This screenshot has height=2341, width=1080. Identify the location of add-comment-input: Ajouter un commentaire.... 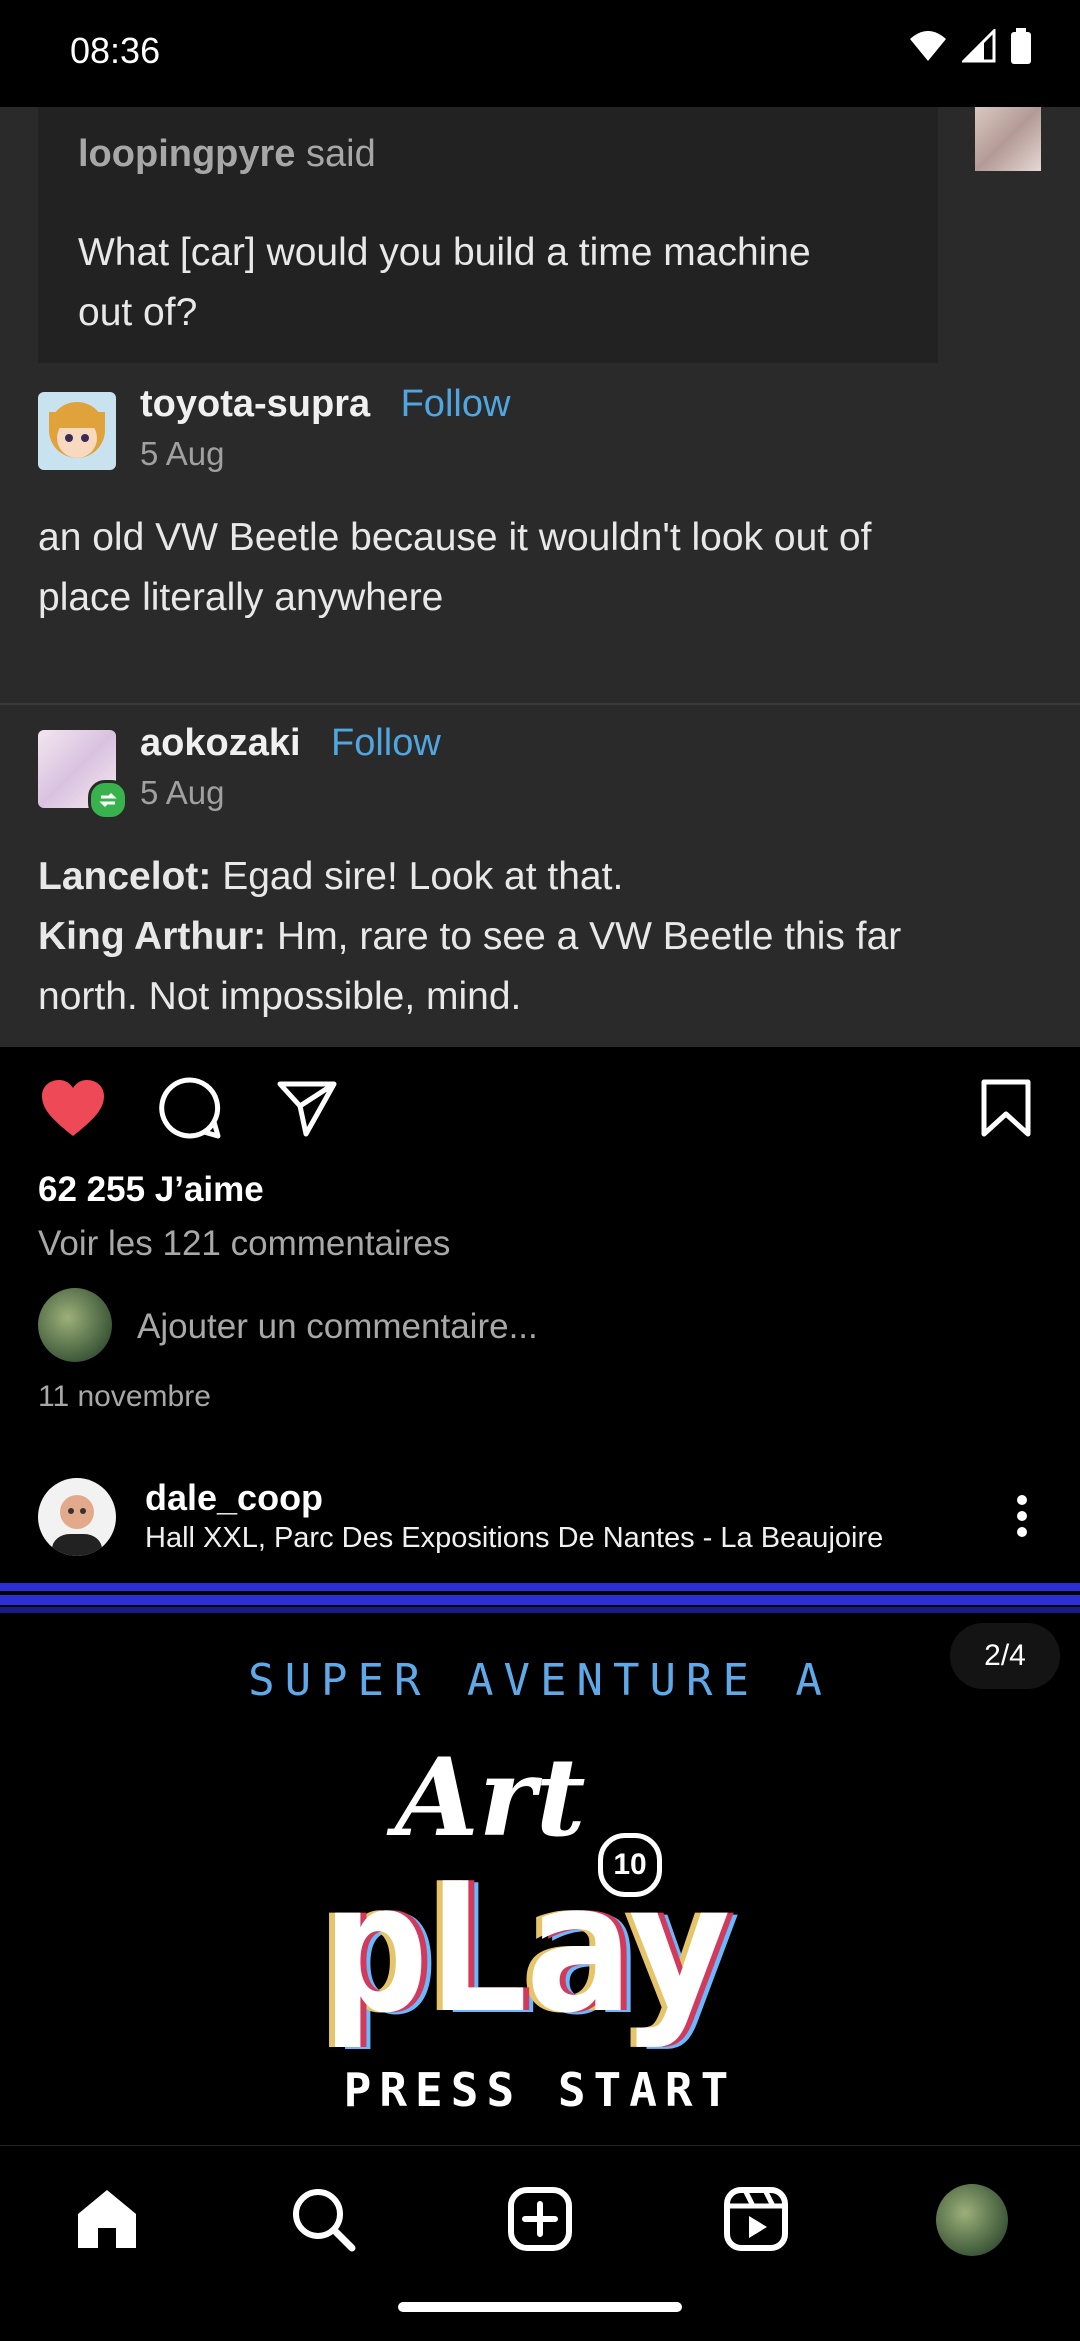
(337, 1327).